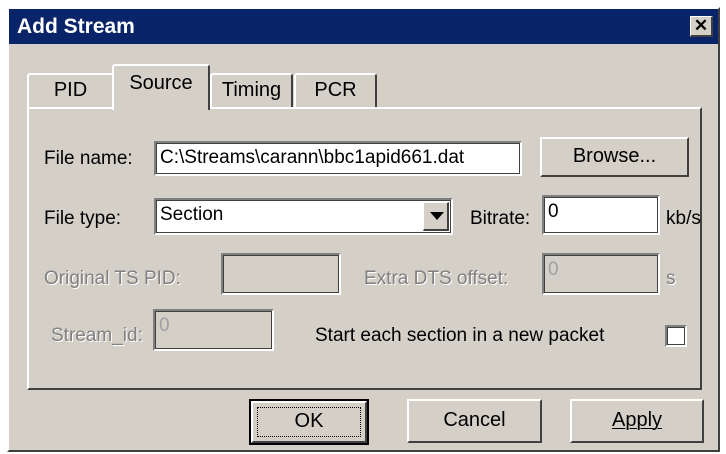  What do you see at coordinates (363, 26) in the screenshot?
I see `title-bar: Add Stream ✕` at bounding box center [363, 26].